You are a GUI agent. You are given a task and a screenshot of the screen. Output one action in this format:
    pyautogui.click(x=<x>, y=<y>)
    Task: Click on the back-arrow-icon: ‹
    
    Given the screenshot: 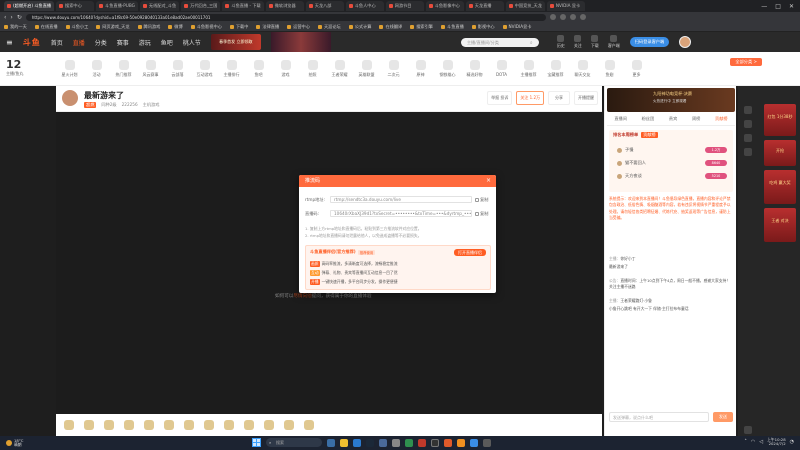 What is the action you would take?
    pyautogui.click(x=5, y=17)
    